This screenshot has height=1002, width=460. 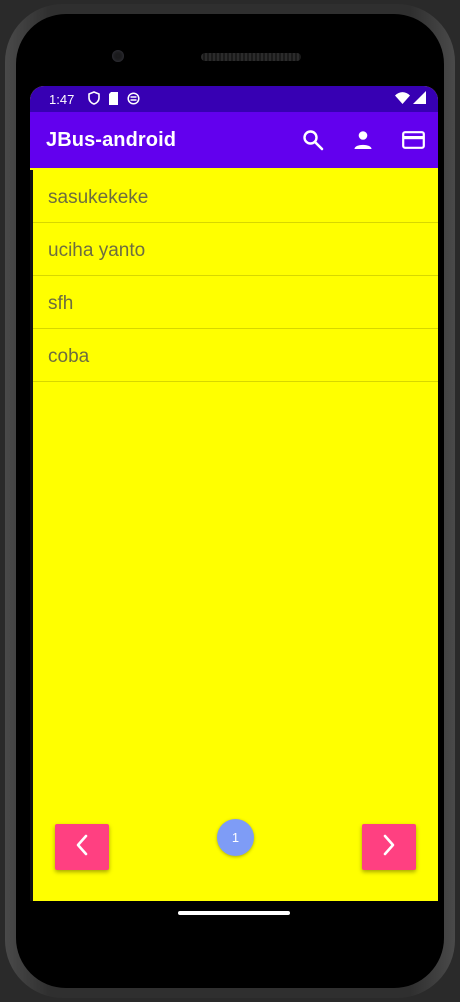 I want to click on payment-card-icon, so click(x=413, y=140).